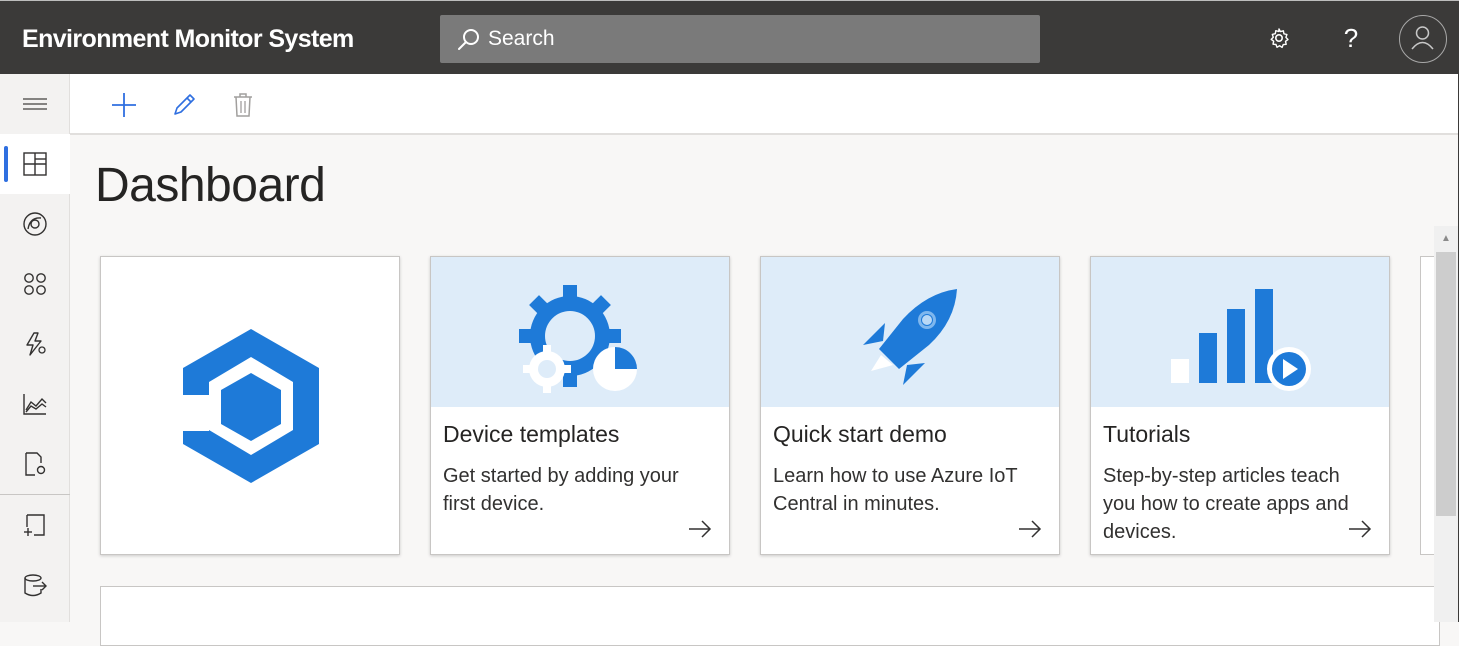  I want to click on search-input, so click(758, 39).